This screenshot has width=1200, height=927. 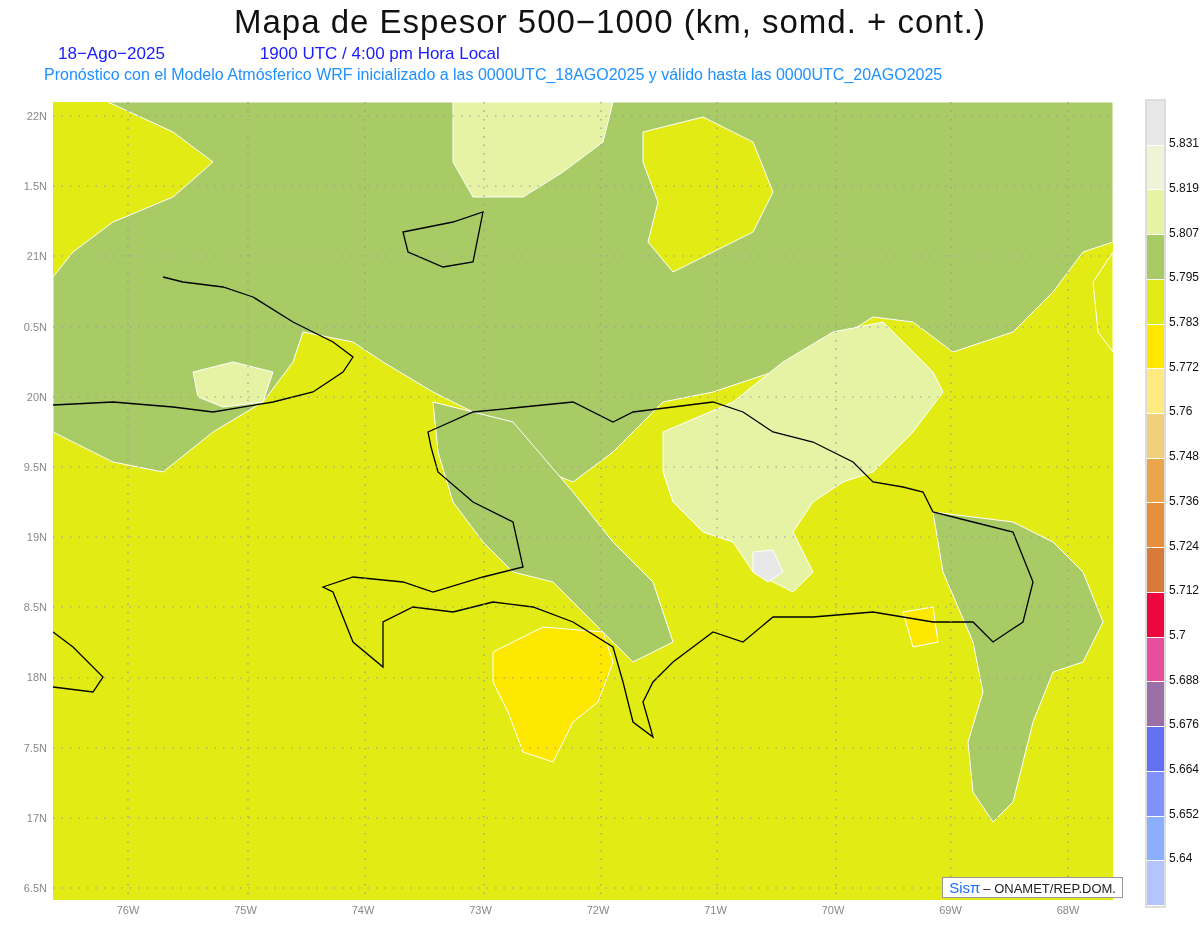 I want to click on colorbar-label: 5.64, so click(x=1181, y=858).